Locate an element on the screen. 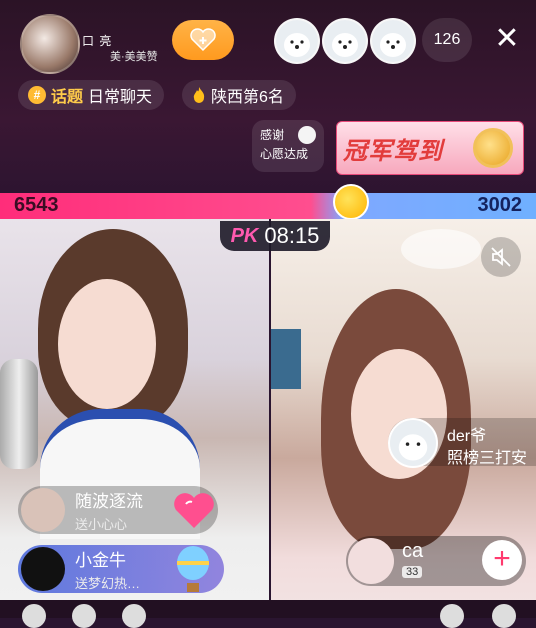  ceiling-lamp is located at coordinates (441, 249).